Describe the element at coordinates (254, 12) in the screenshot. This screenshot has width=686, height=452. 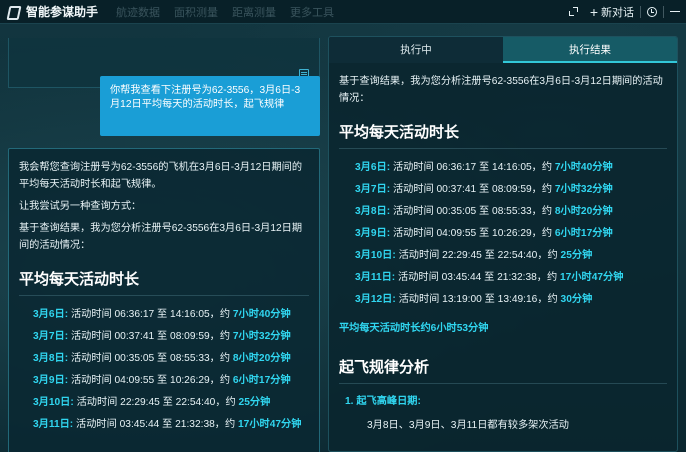
I see `bg-tab: 距离测量` at that location.